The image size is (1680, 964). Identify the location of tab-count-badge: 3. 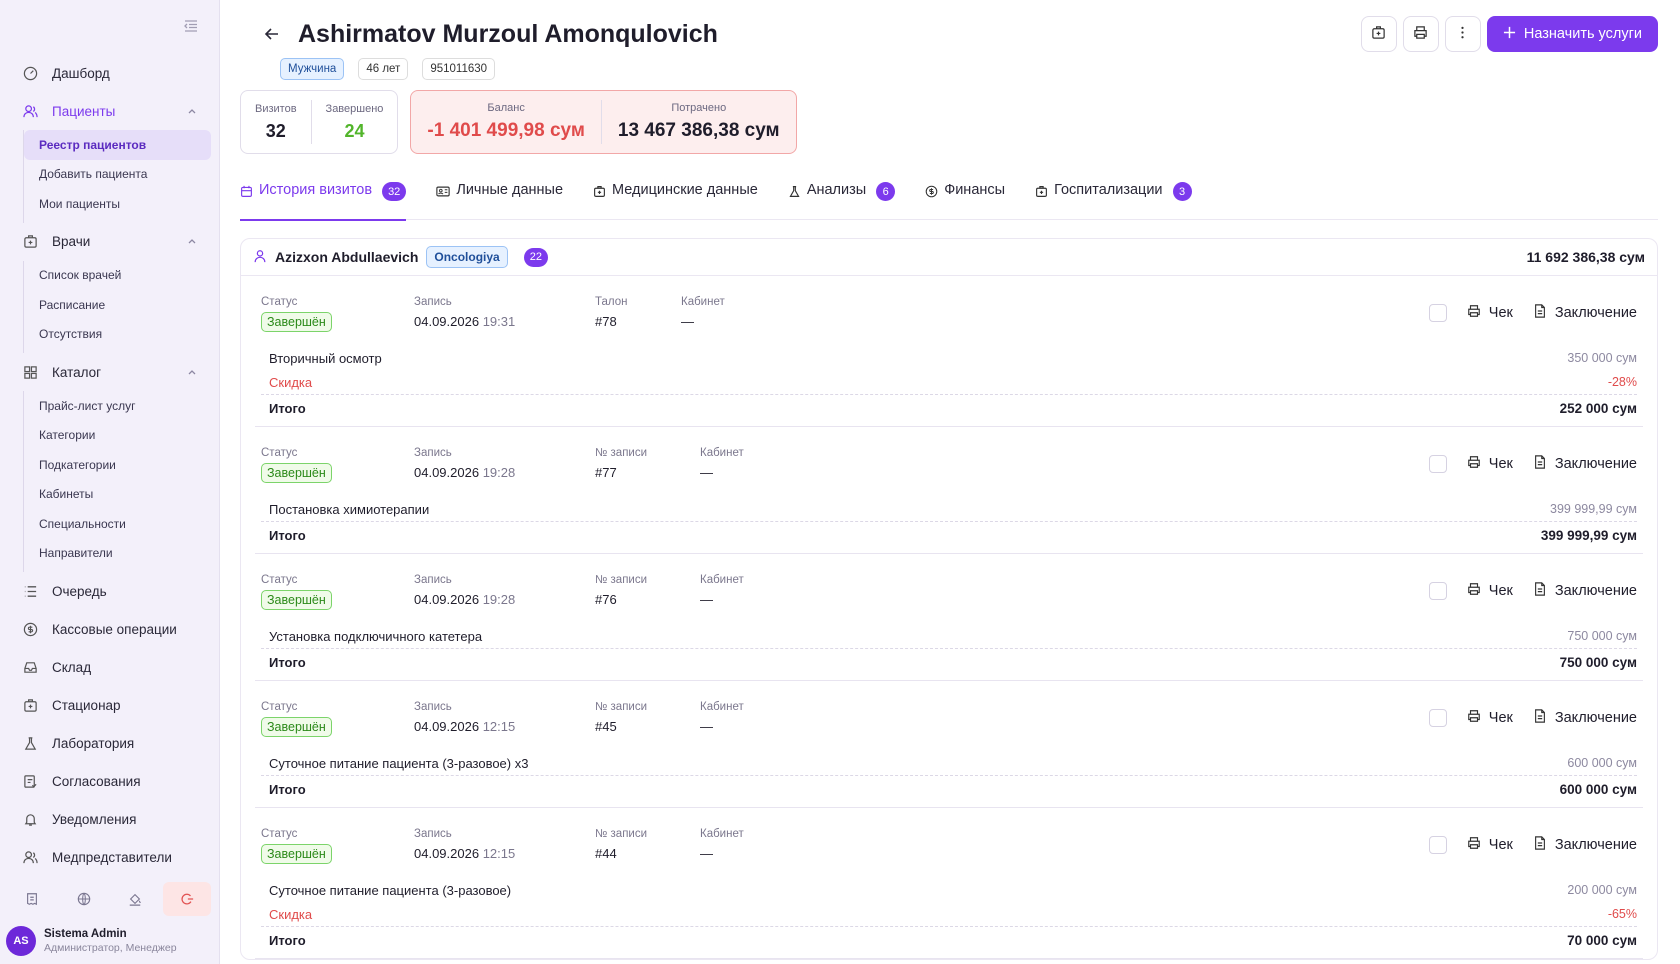
(1182, 191).